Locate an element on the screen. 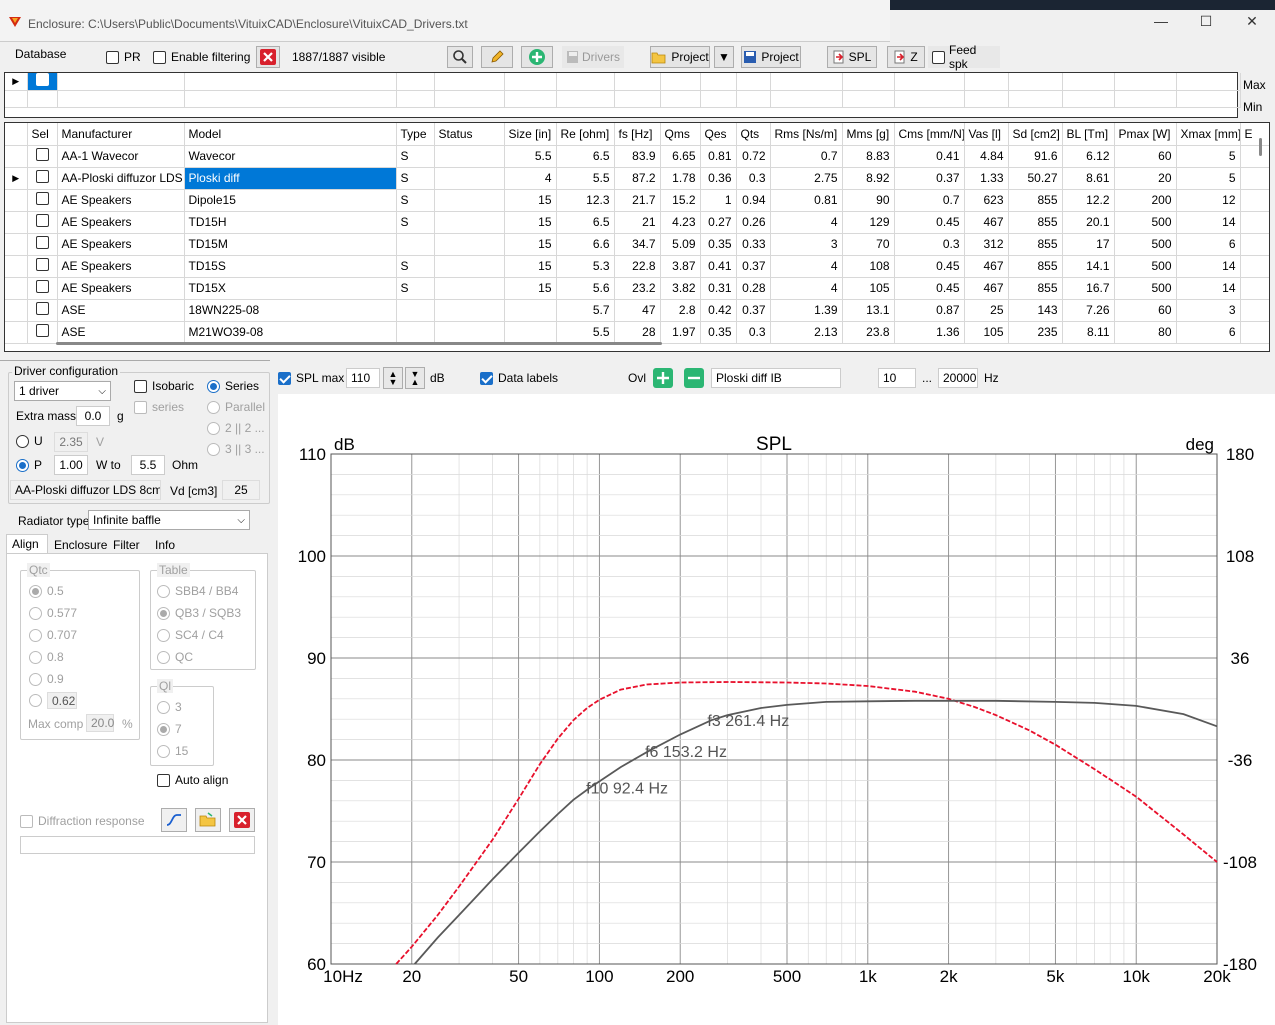 The height and width of the screenshot is (1025, 1275). p-radio-dot is located at coordinates (22, 465).